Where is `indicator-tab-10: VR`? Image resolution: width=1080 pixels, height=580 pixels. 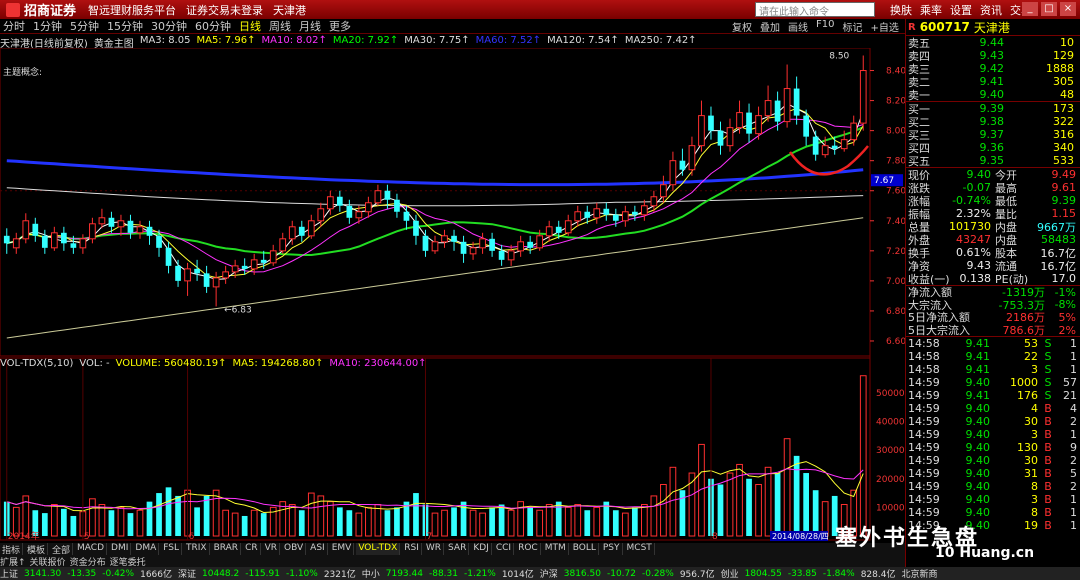 indicator-tab-10: VR is located at coordinates (272, 549).